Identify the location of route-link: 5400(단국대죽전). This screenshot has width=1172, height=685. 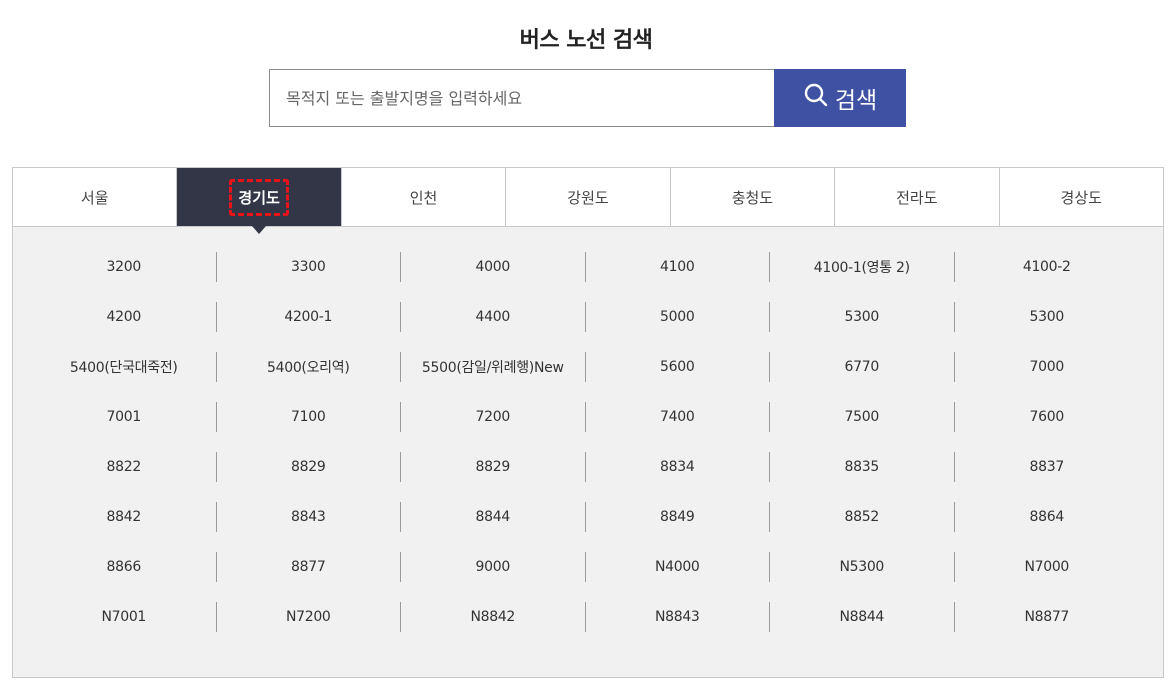
(124, 367).